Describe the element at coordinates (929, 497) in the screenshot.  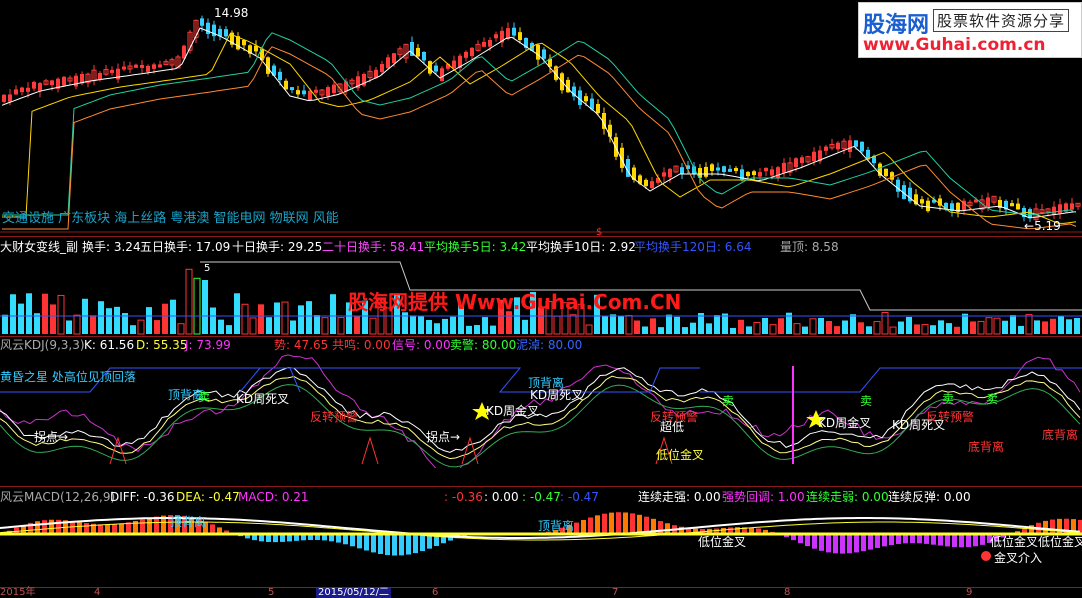
I see `macd-field: 连续反弹: 0.00` at that location.